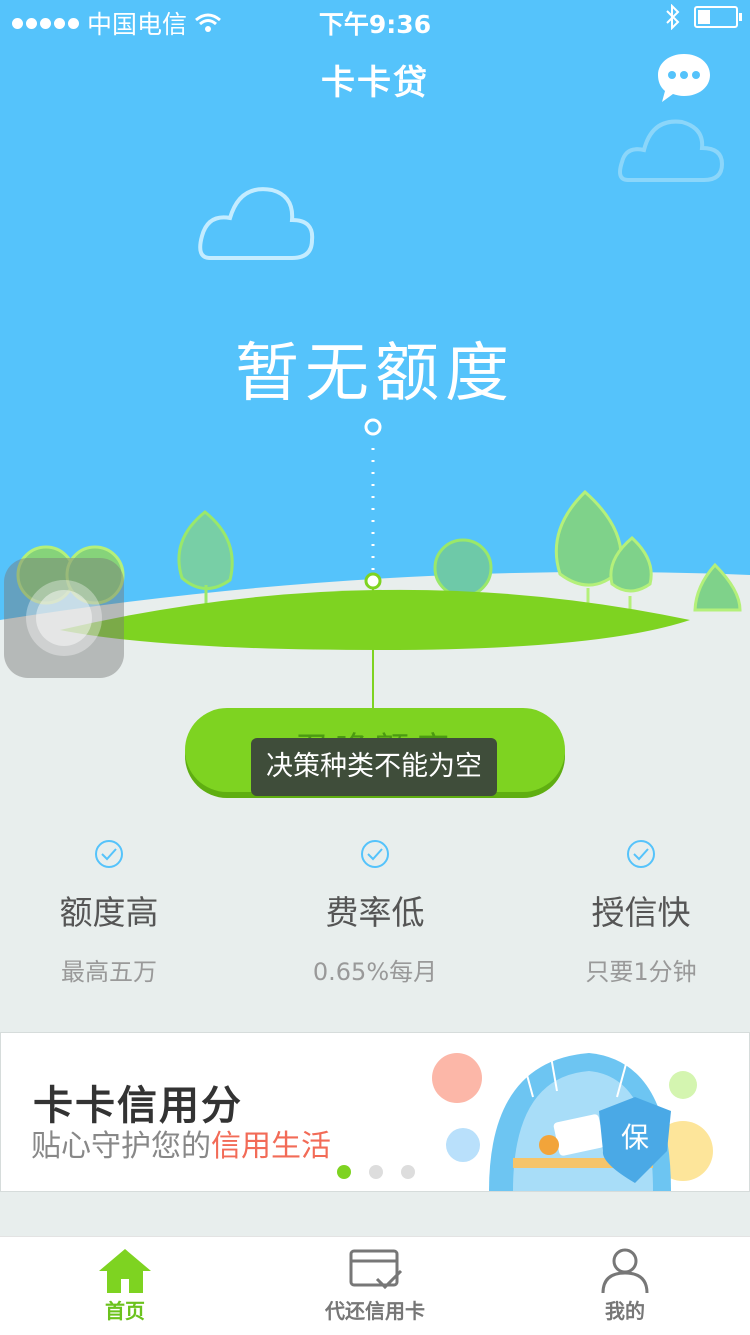 Image resolution: width=750 pixels, height=1335 pixels. I want to click on tab-profile: 我的, so click(625, 1286).